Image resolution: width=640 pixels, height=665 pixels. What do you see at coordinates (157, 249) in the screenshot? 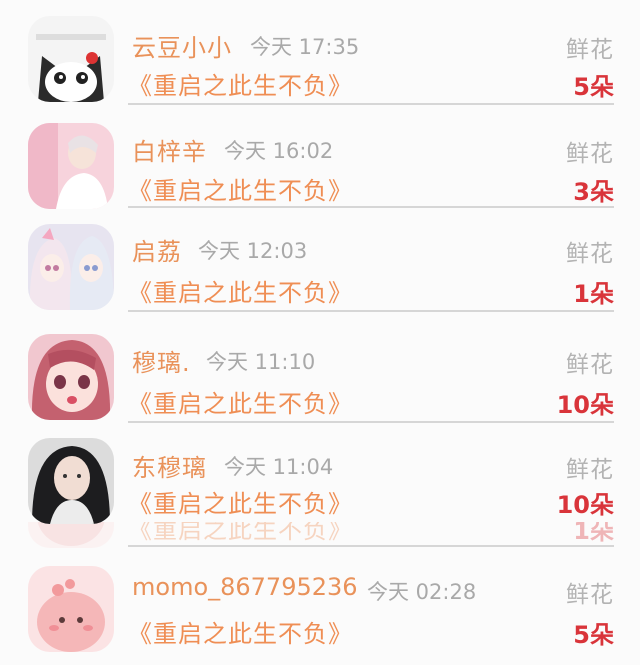
I see `user-name: 启荔` at bounding box center [157, 249].